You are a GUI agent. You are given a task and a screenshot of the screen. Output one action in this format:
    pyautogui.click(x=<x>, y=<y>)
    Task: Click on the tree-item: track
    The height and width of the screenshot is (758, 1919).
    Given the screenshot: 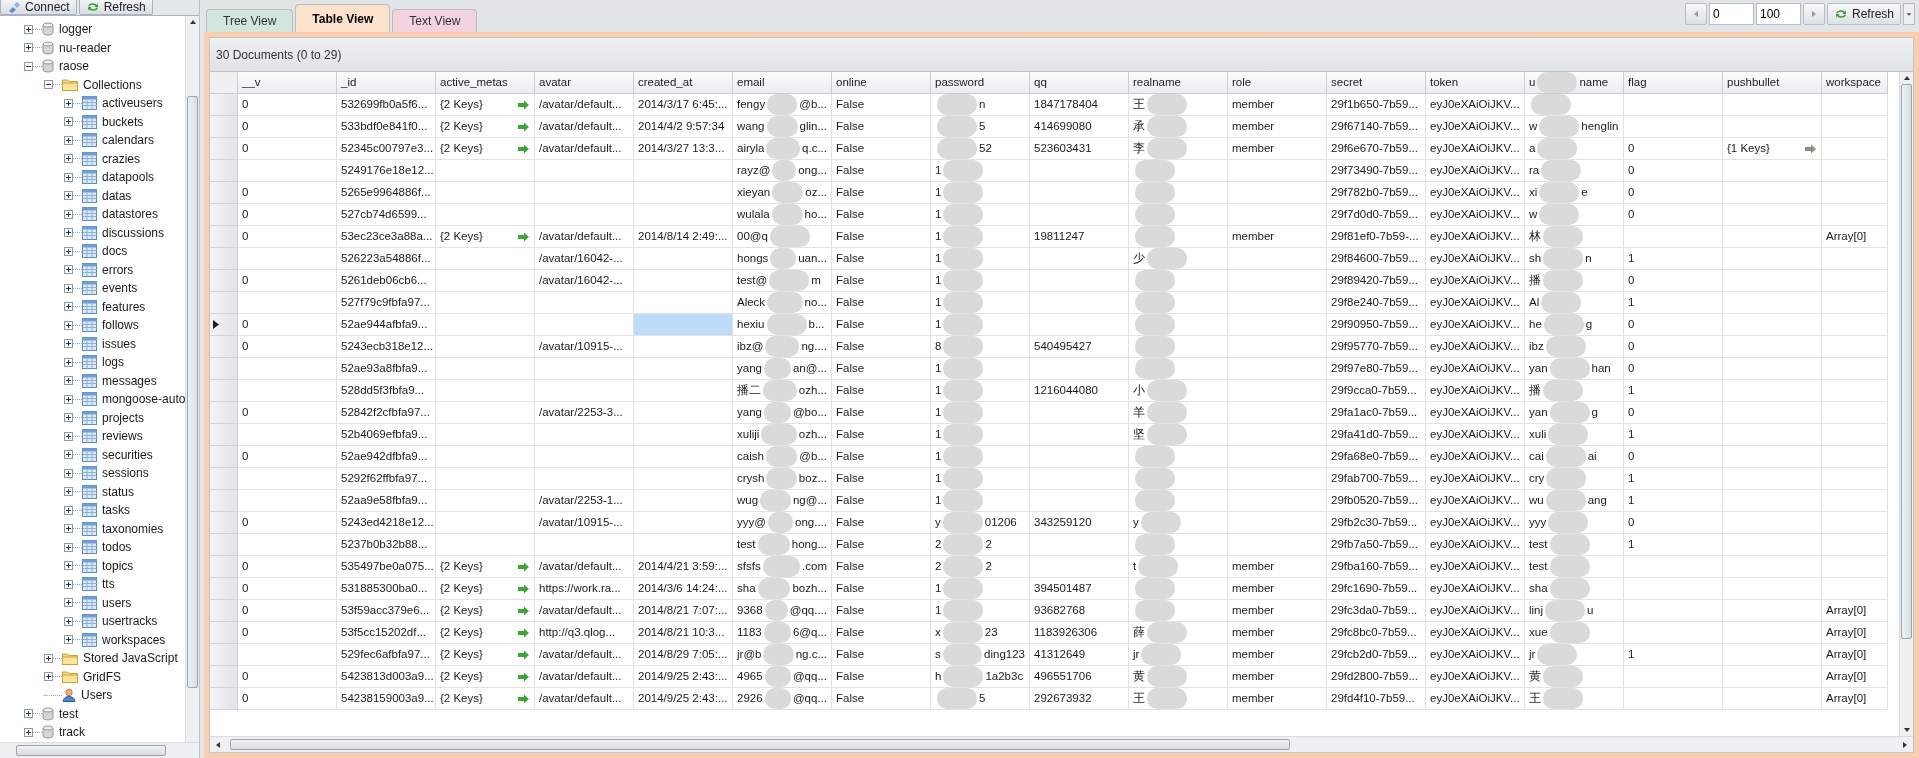 What is the action you would take?
    pyautogui.click(x=72, y=732)
    